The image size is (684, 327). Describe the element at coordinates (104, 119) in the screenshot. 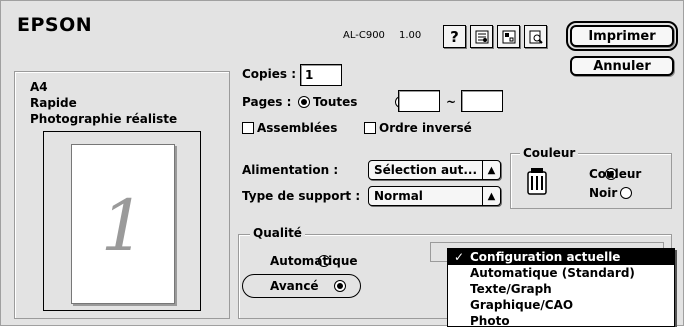

I see `summary-mode: Photographie réaliste` at that location.